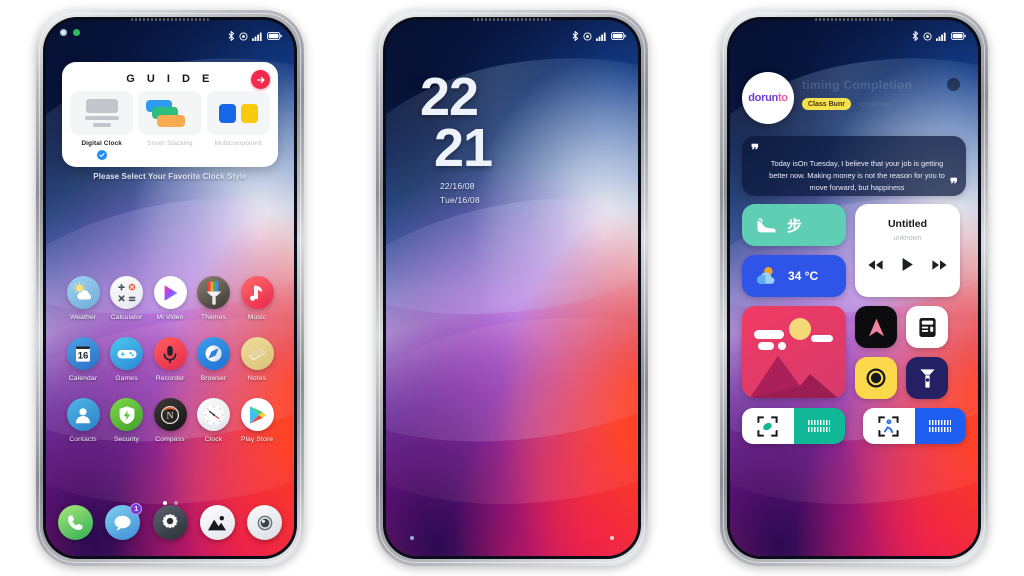  I want to click on mi-video-icon, so click(170, 292).